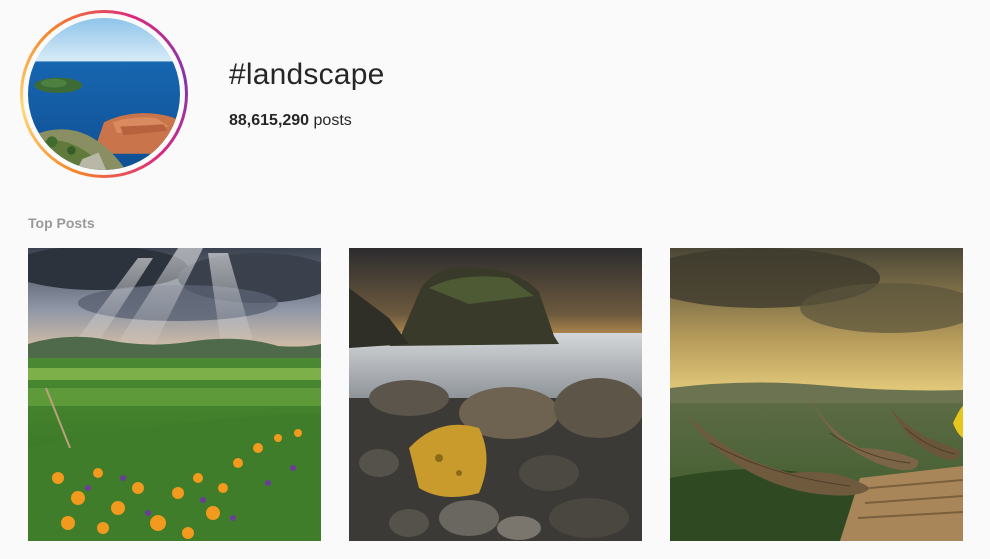  What do you see at coordinates (61, 223) in the screenshot?
I see `top-posts-heading: Top Posts` at bounding box center [61, 223].